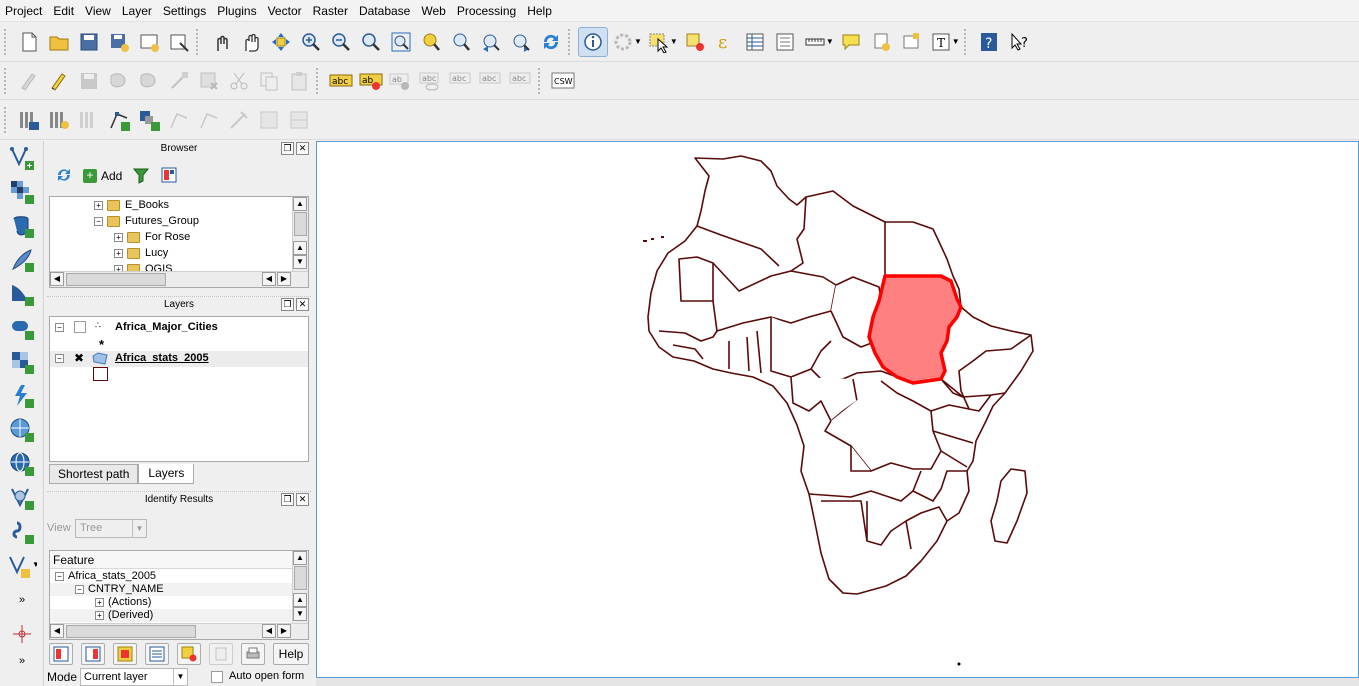 The width and height of the screenshot is (1359, 686). Describe the element at coordinates (99, 615) in the screenshot. I see `expand-icon: +` at that location.